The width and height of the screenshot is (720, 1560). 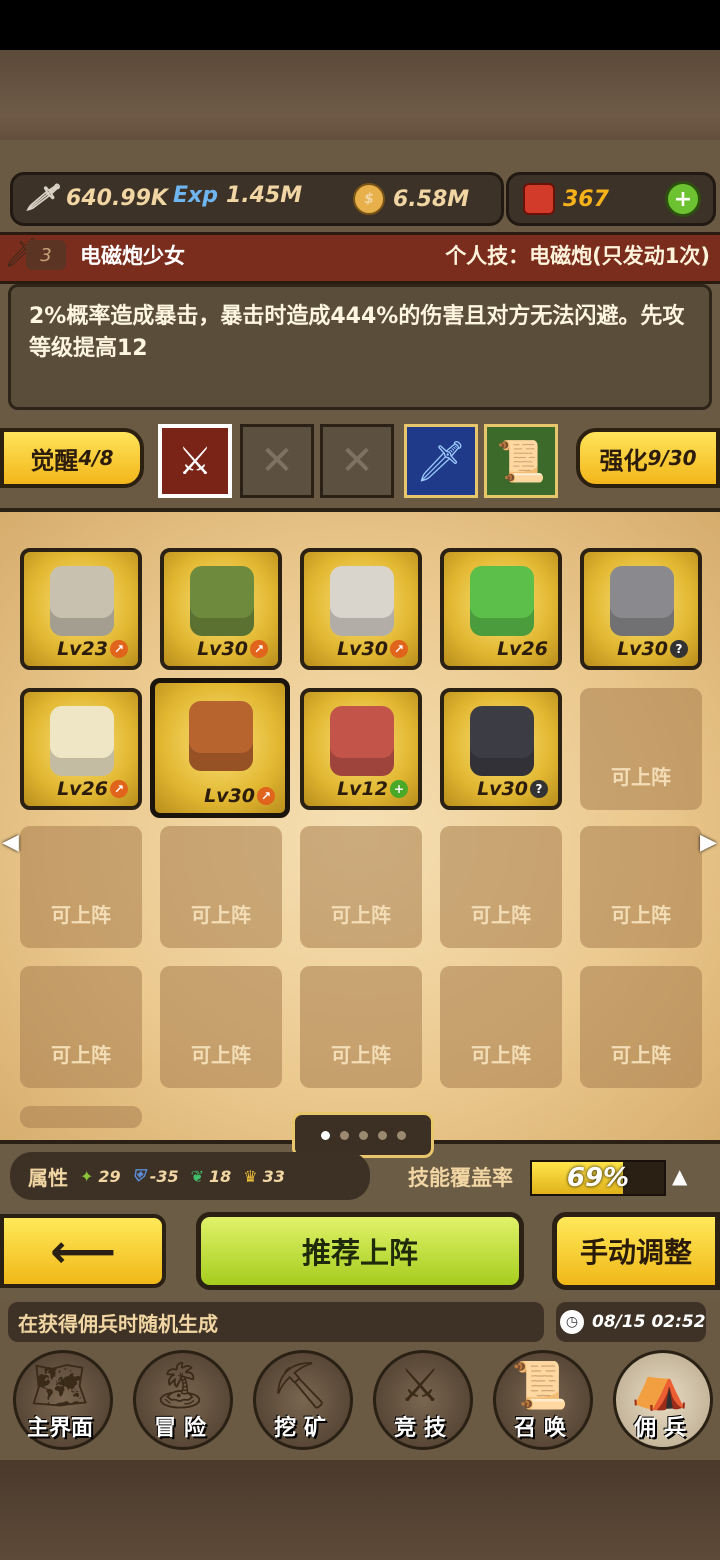 I want to click on nav-mining: ⛏ 挖 矿, so click(x=300, y=1397).